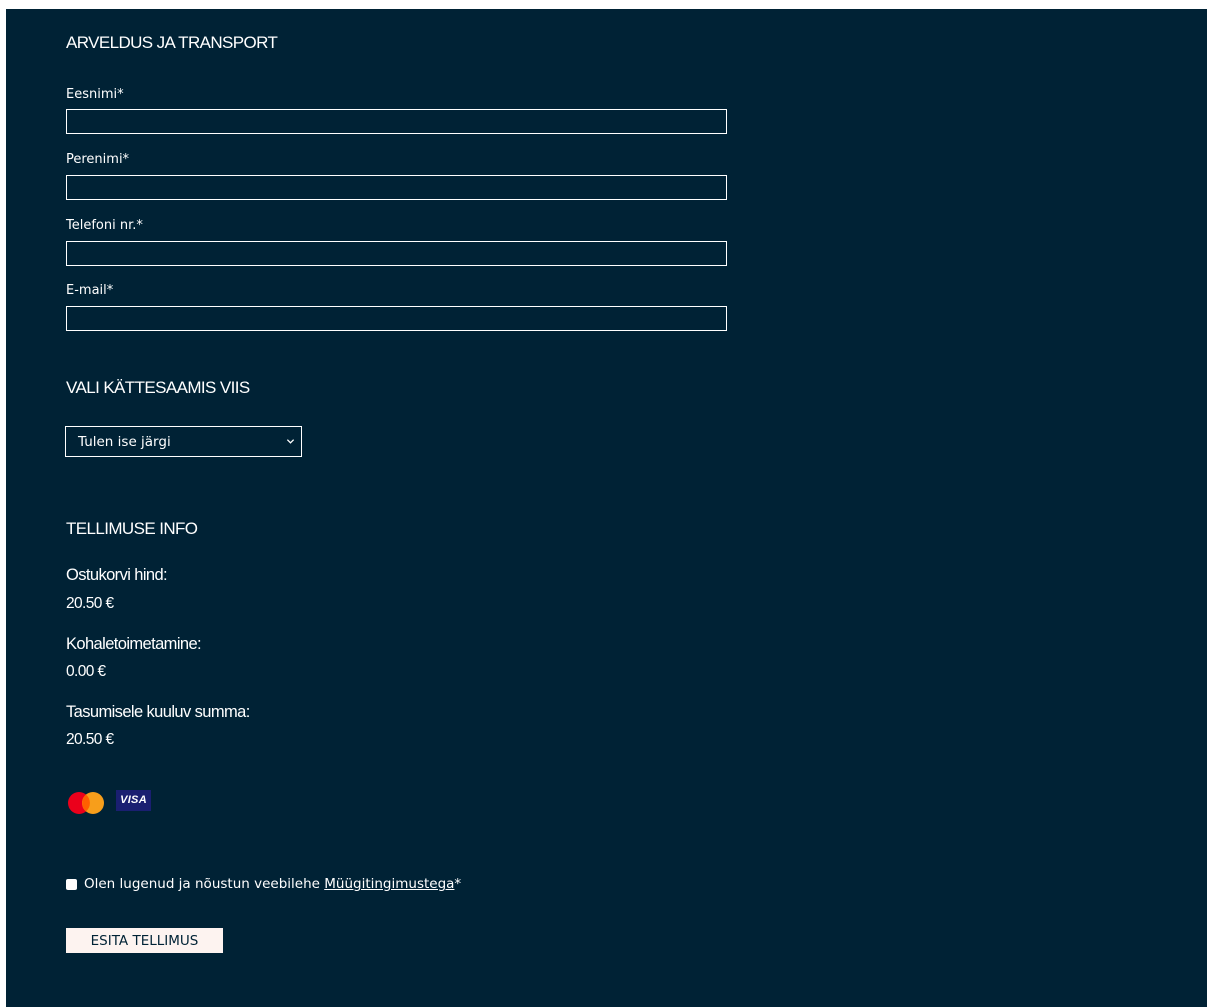 Image resolution: width=1207 pixels, height=1007 pixels. What do you see at coordinates (172, 42) in the screenshot?
I see `billing-section-title: ARVELDUS JA TRANSPORT` at bounding box center [172, 42].